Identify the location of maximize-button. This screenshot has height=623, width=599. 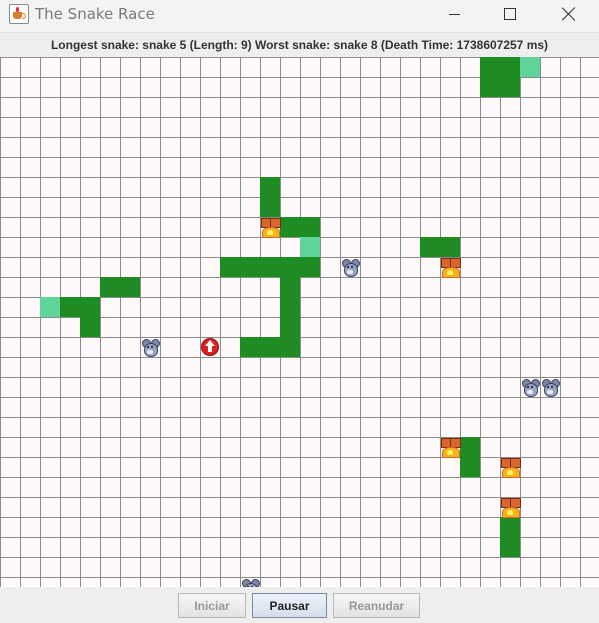
(510, 14).